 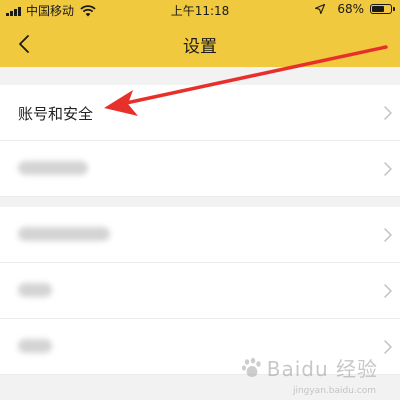 I want to click on watermark: Baidu 经验, so click(x=309, y=367).